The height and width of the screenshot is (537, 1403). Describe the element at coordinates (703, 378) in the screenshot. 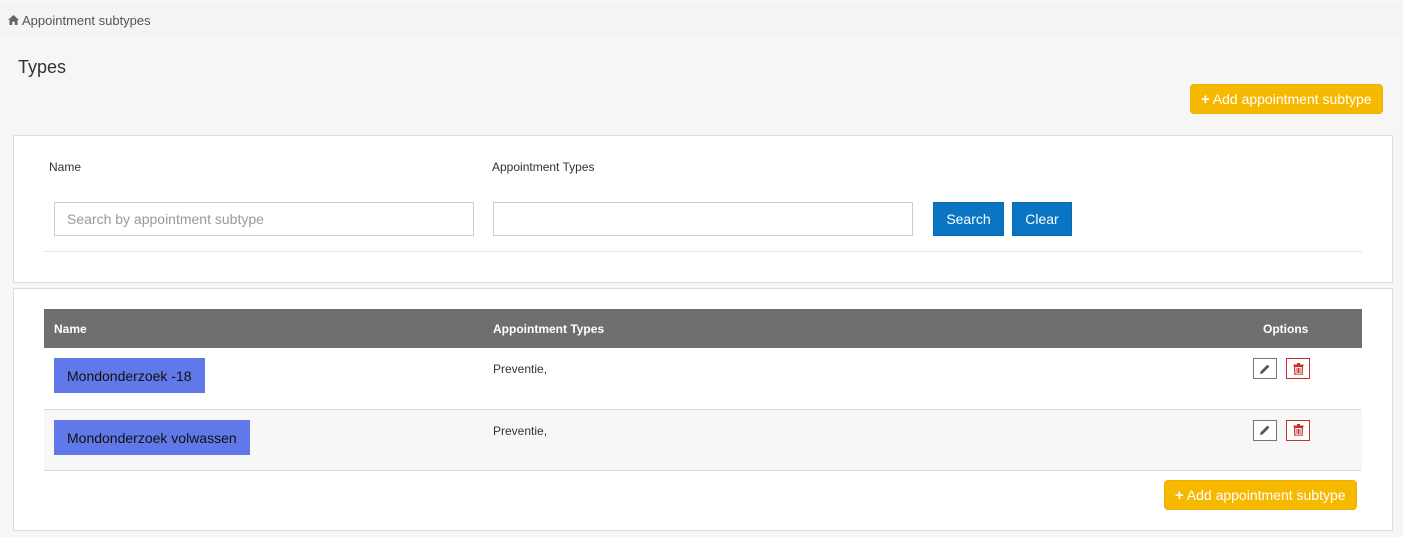

I see `table-row: Mondonderzoek -18 Preventie,` at that location.